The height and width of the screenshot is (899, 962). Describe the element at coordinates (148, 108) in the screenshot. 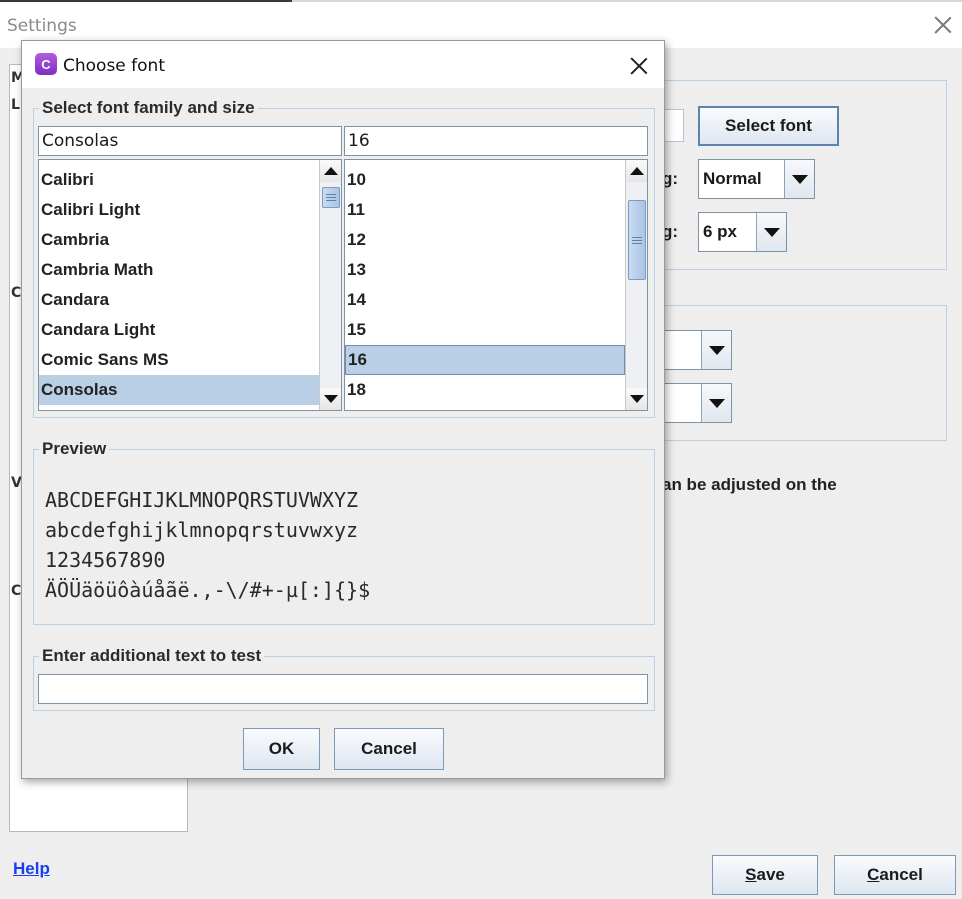

I see `font-family-size-legend: Select font family and size` at that location.